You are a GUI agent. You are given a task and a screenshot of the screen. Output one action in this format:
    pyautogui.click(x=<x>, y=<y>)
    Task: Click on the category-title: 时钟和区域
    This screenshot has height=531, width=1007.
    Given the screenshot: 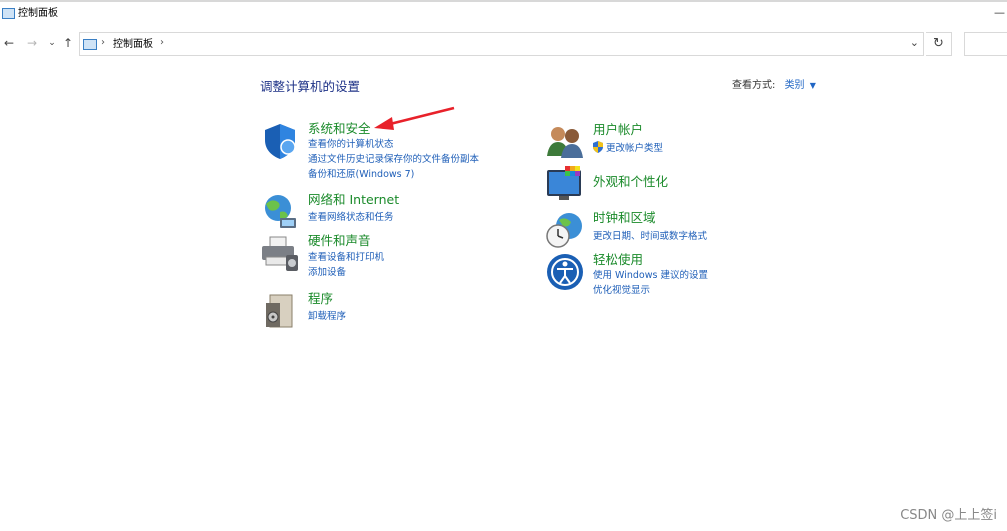 What is the action you would take?
    pyautogui.click(x=624, y=218)
    